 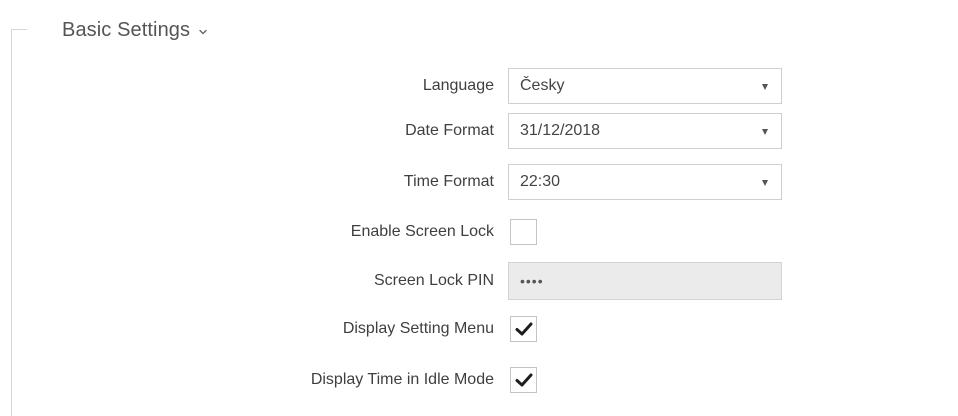 I want to click on section-header-basic-settings: Basic Settings, so click(x=135, y=30).